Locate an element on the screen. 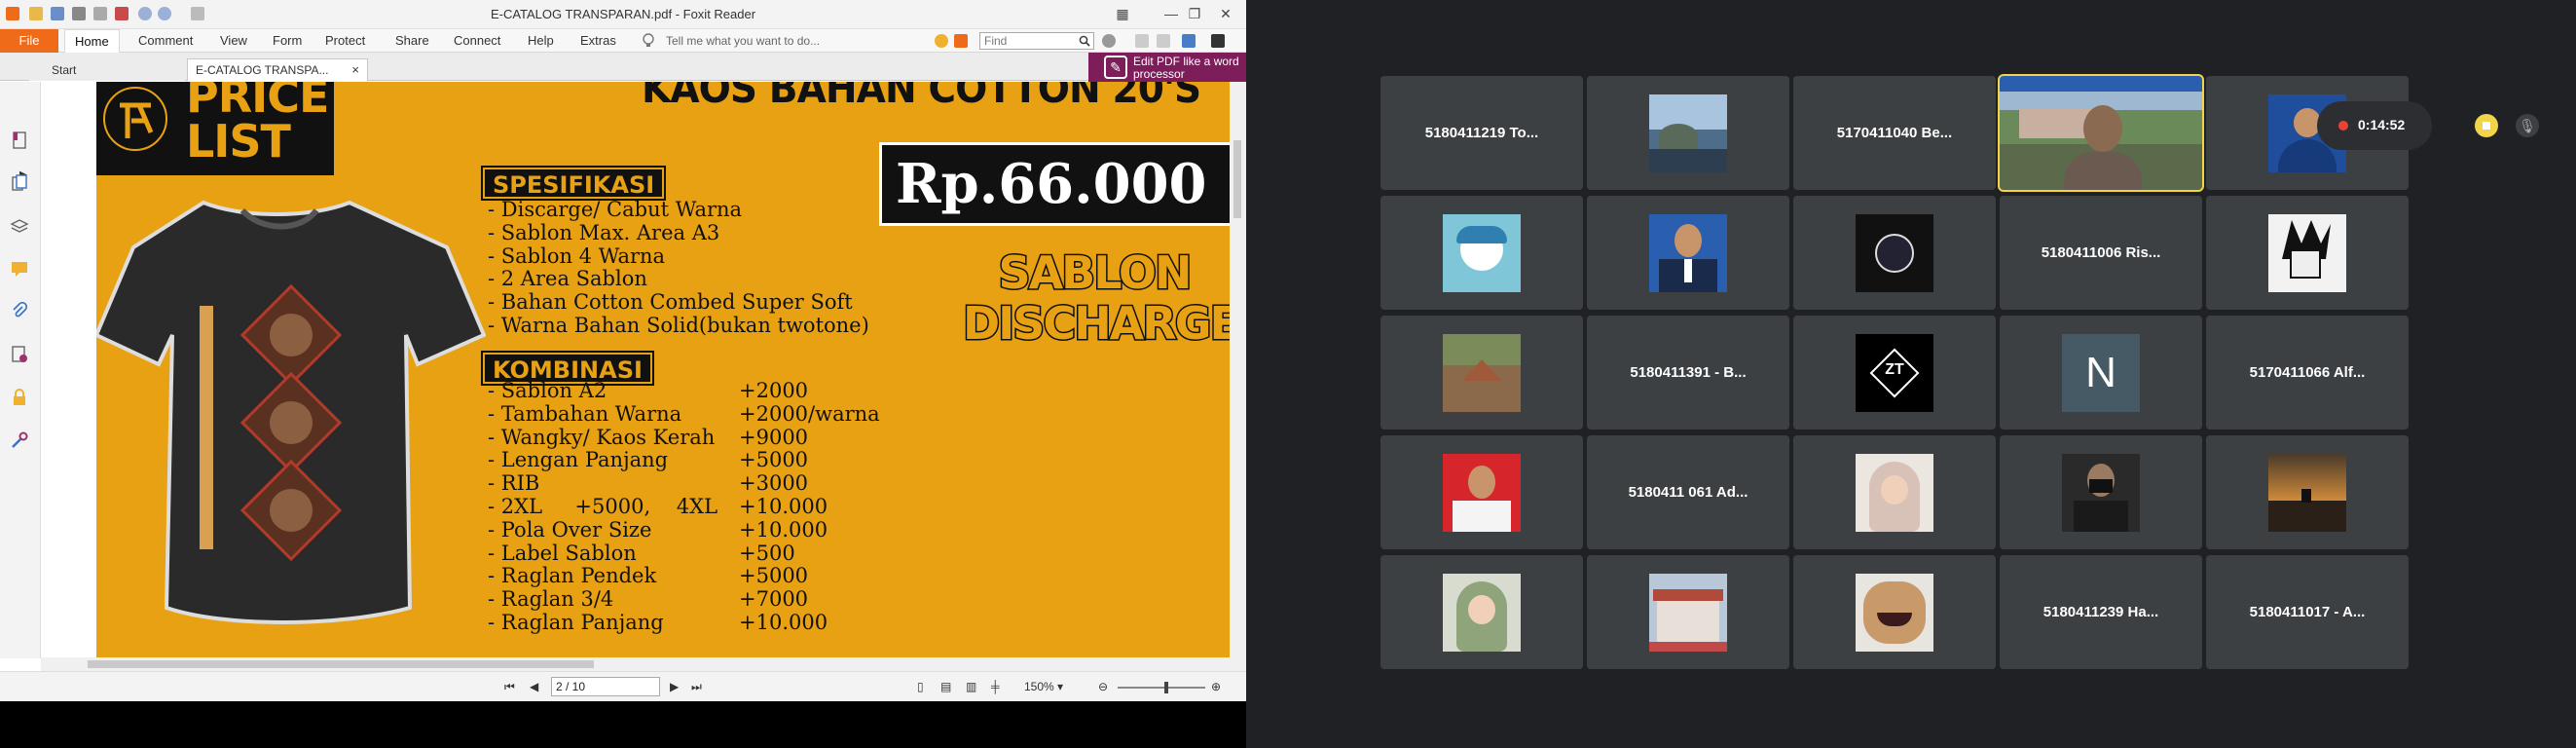  edit-pdf-promo: ✎ Edit PDF like a word processor is located at coordinates (1167, 68).